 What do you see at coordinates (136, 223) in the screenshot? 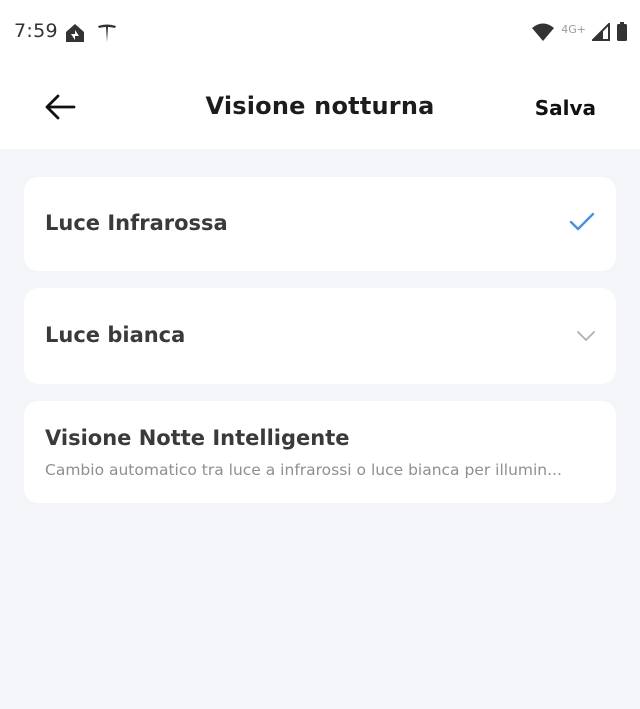
I see `option-label: Luce Infrarossa` at bounding box center [136, 223].